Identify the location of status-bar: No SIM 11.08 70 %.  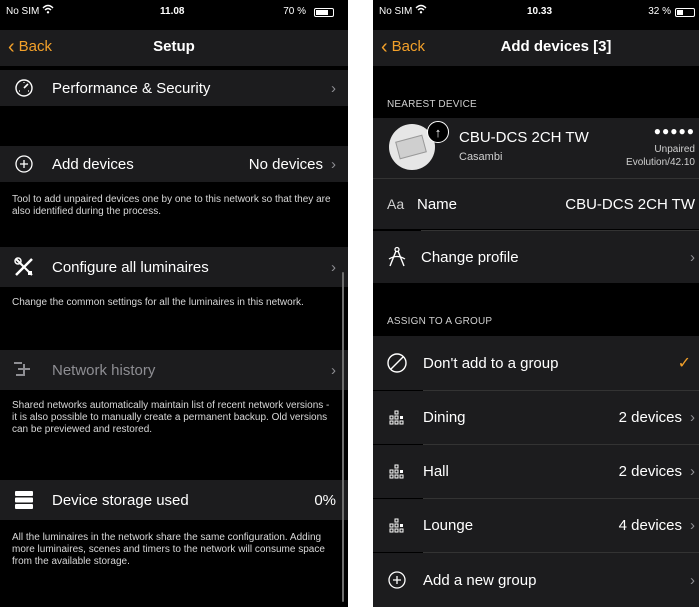
(174, 15).